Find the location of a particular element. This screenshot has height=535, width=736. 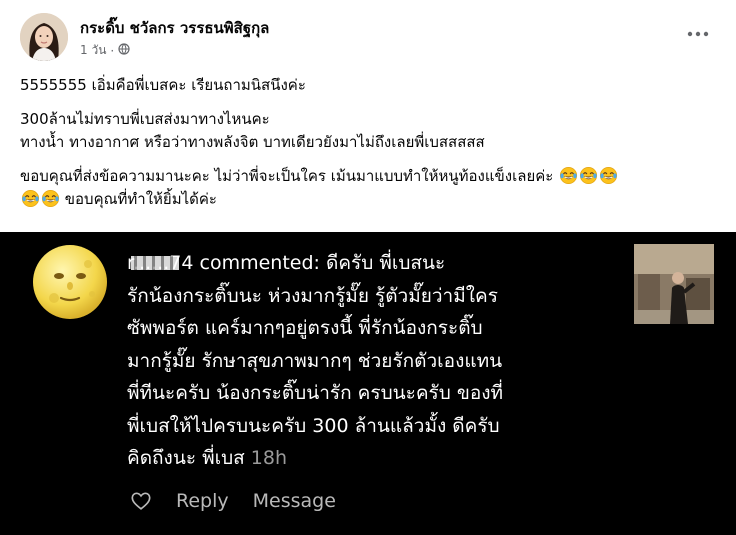

more-horizontal-icon is located at coordinates (698, 34).